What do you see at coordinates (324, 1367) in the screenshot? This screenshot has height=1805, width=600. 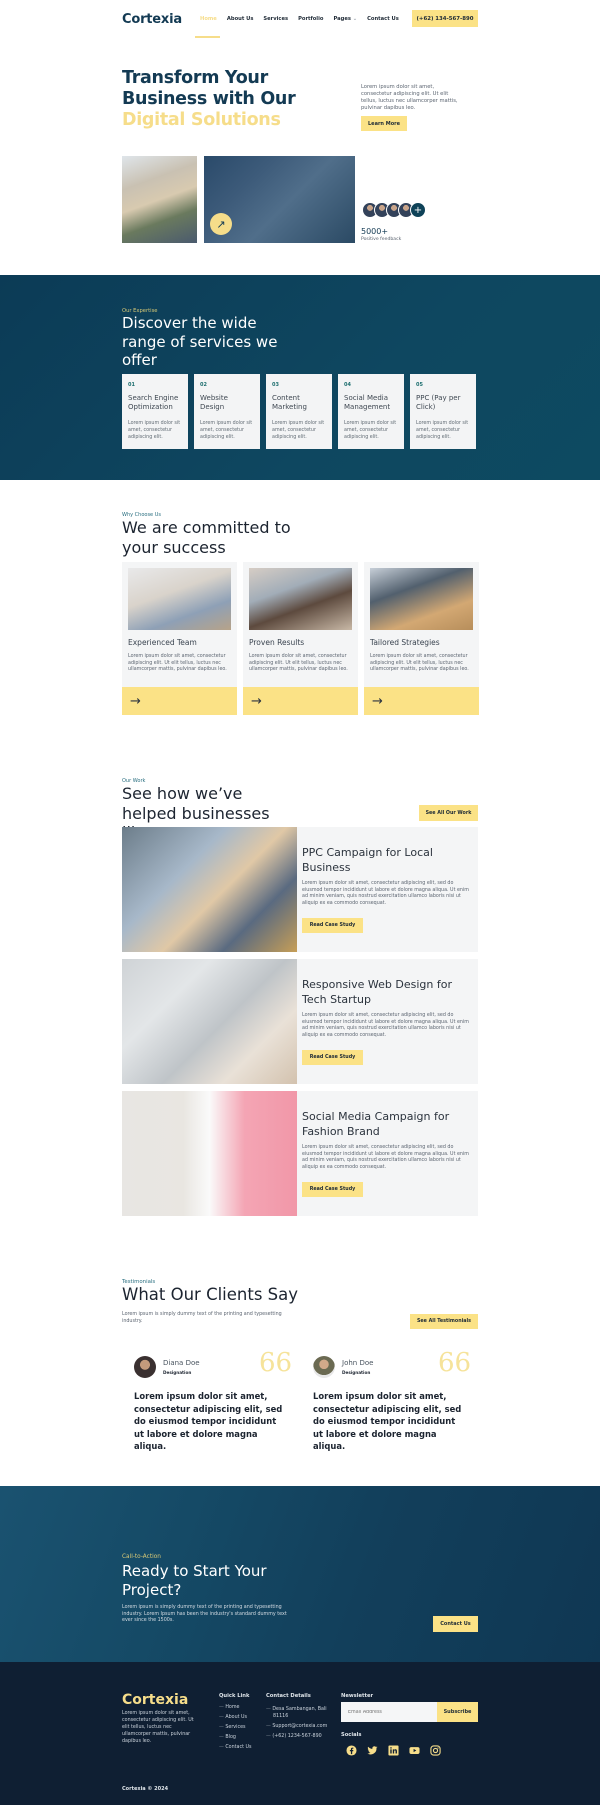 I see `avatar` at bounding box center [324, 1367].